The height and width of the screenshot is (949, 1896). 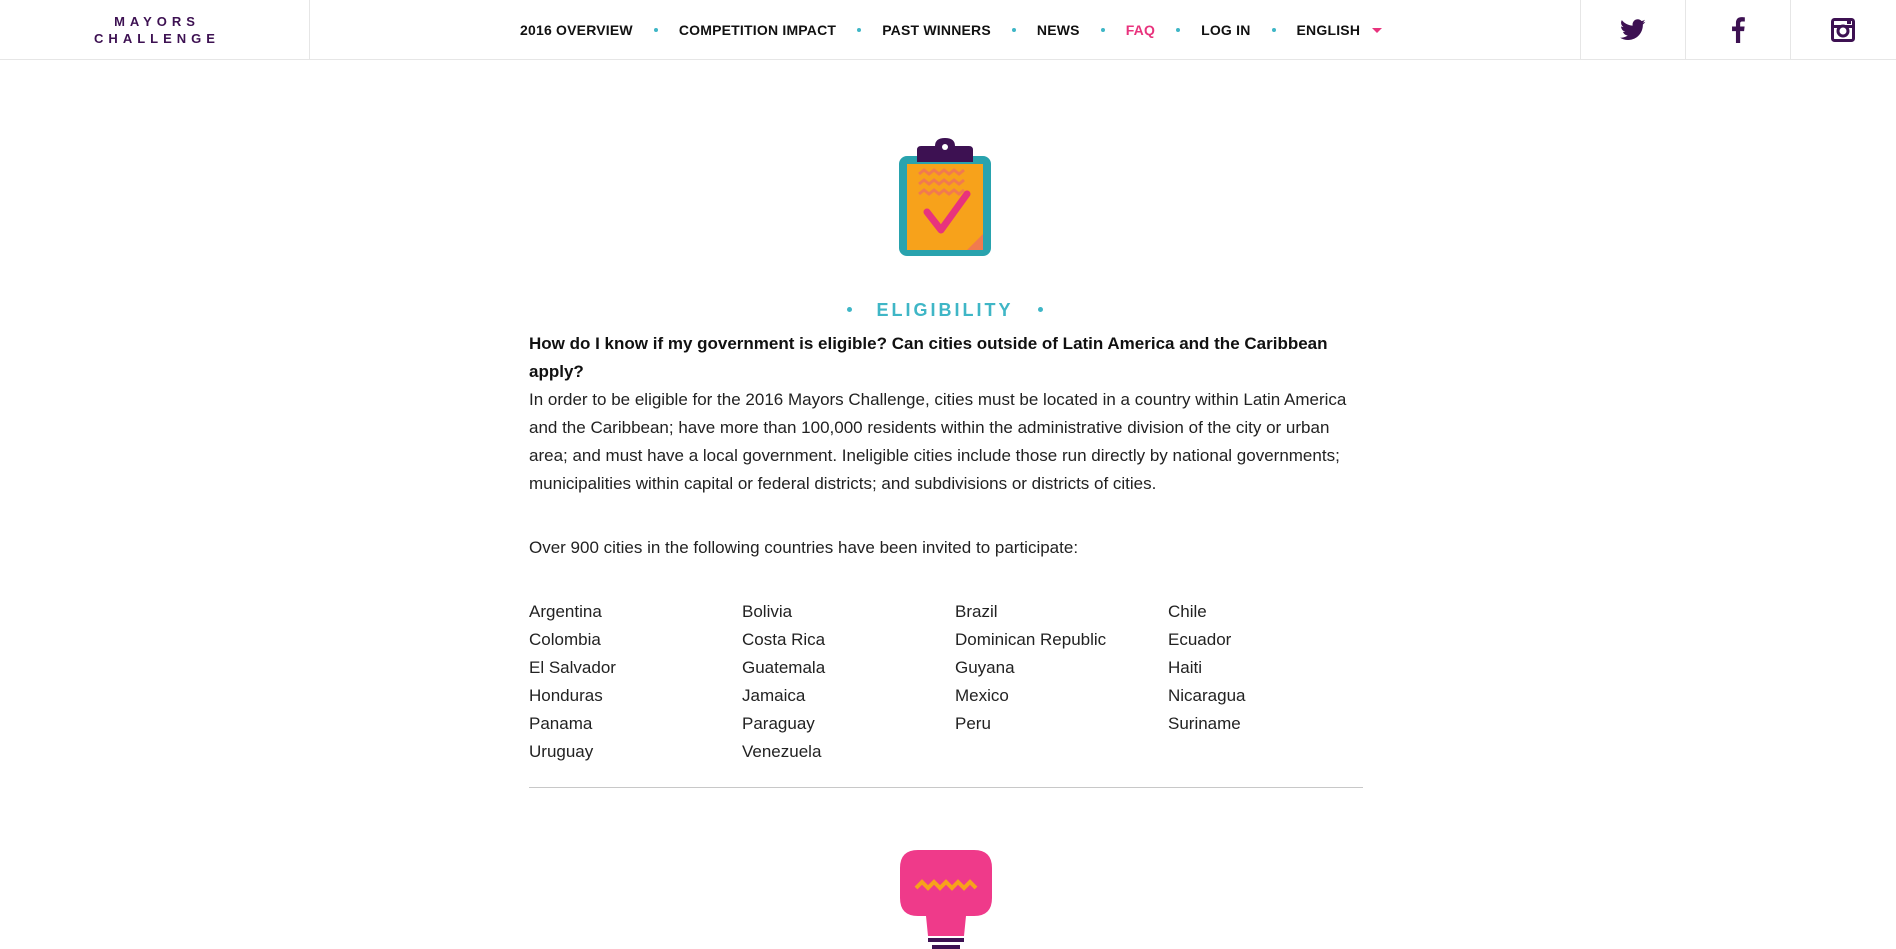 What do you see at coordinates (1207, 695) in the screenshot?
I see `country-item: Nicaragua` at bounding box center [1207, 695].